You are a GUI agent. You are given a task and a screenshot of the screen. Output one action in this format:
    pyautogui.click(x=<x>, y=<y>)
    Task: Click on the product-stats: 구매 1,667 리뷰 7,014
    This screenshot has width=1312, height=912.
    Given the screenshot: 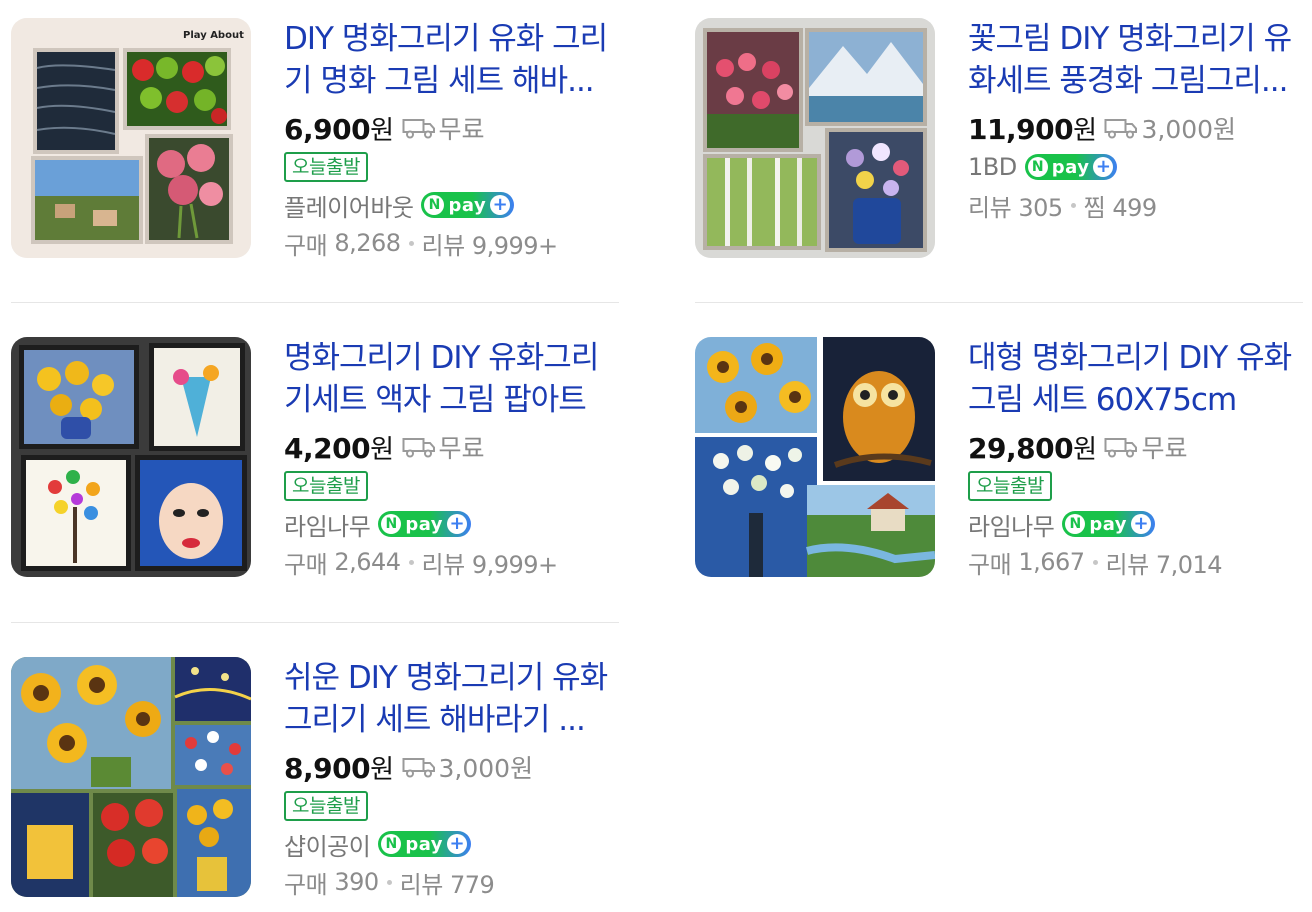 What is the action you would take?
    pyautogui.click(x=1138, y=562)
    